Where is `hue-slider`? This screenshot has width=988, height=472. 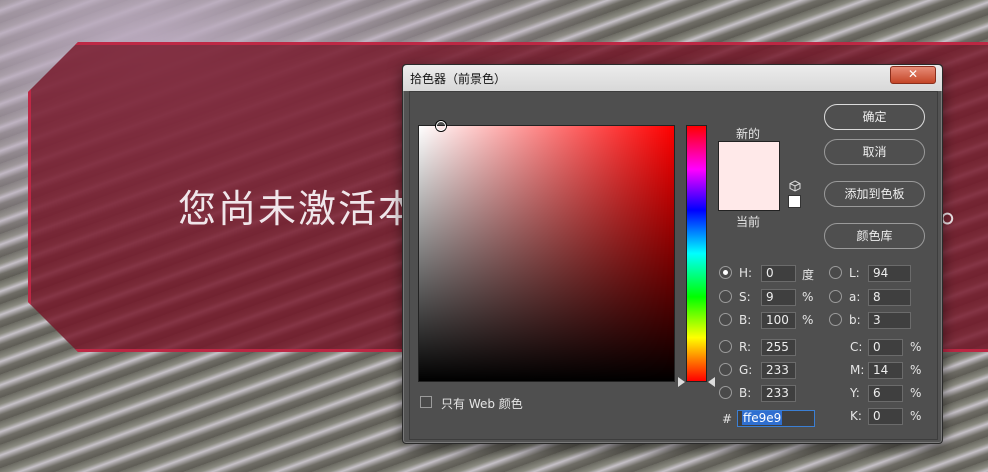
hue-slider is located at coordinates (696, 253).